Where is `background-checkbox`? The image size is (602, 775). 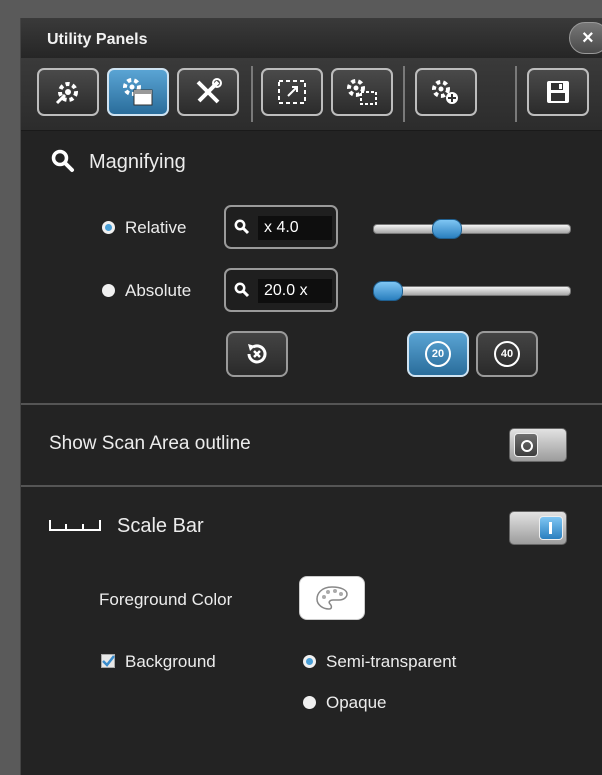 background-checkbox is located at coordinates (108, 661).